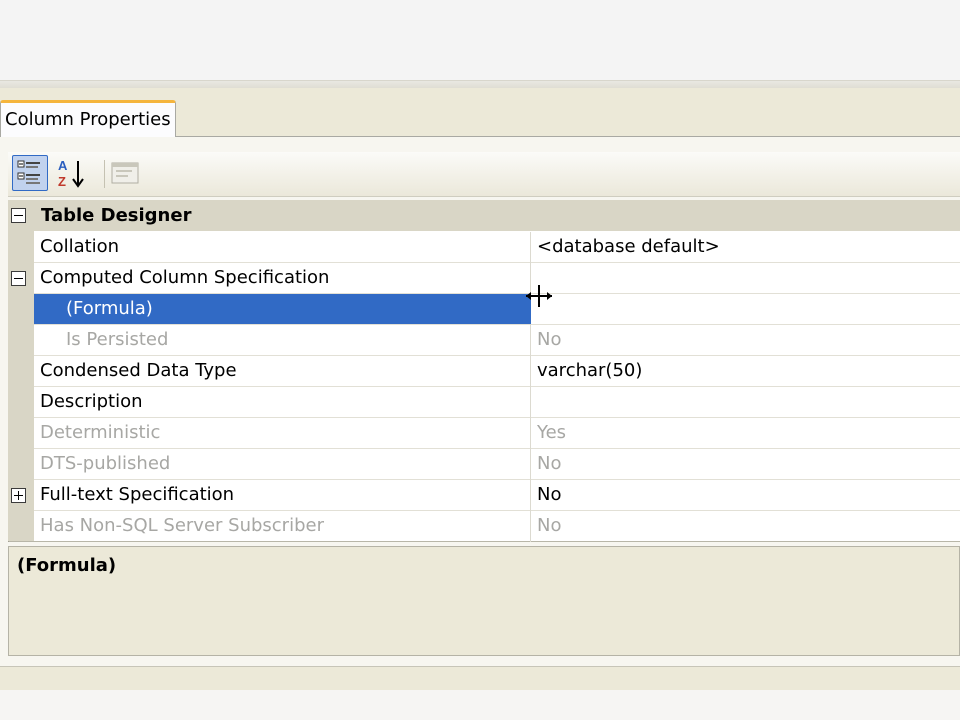 The height and width of the screenshot is (720, 960). What do you see at coordinates (497, 402) in the screenshot?
I see `property-row-description: Description` at bounding box center [497, 402].